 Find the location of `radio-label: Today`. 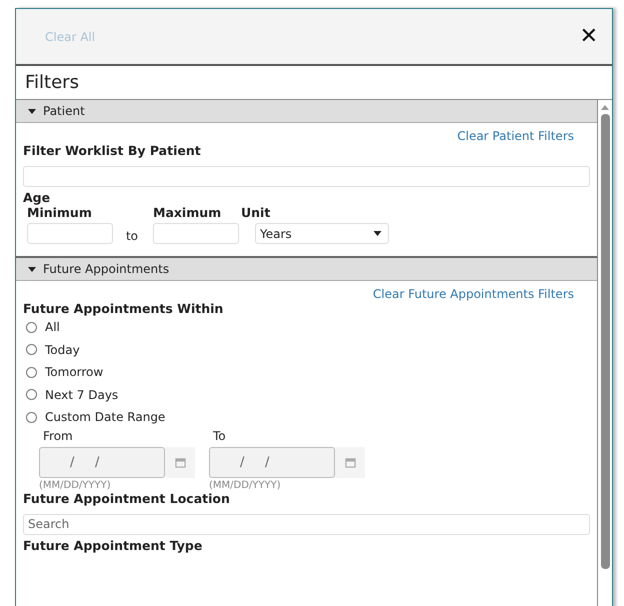

radio-label: Today is located at coordinates (62, 349).